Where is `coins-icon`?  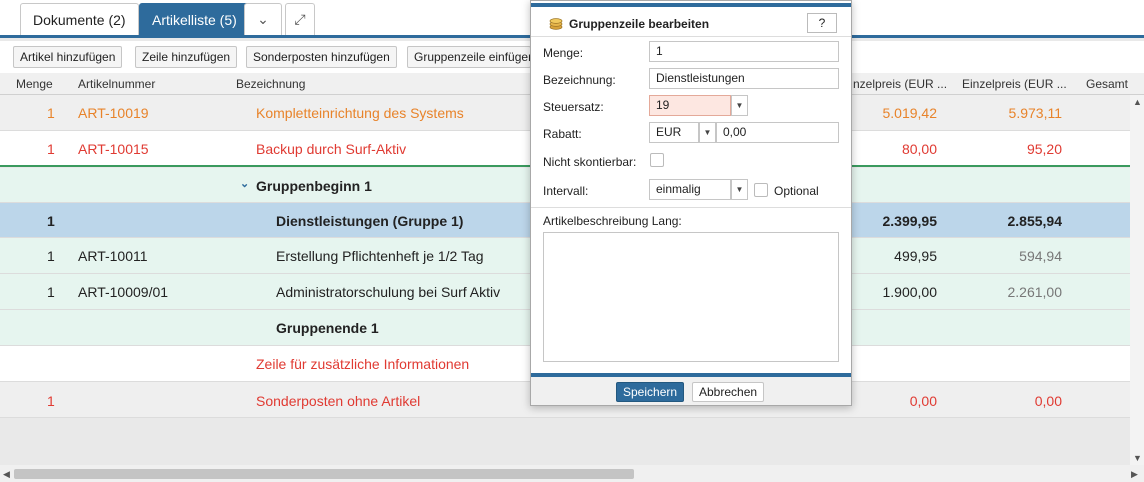 coins-icon is located at coordinates (556, 24).